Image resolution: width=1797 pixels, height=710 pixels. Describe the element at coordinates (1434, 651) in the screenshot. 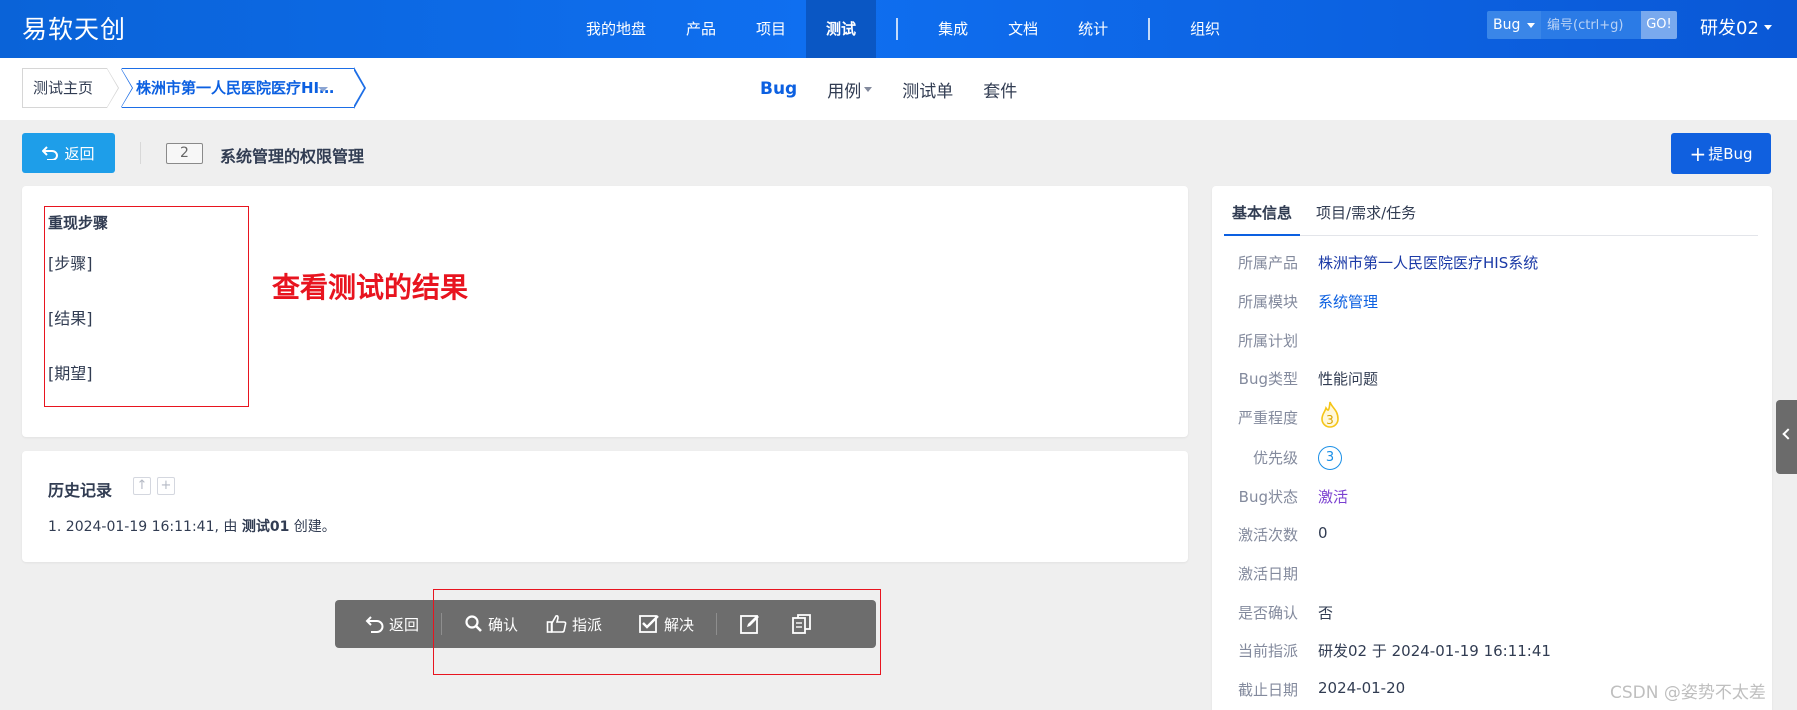

I see `field-value-assigned-to: 研发02 于 2024-01-19 16:11:41` at that location.